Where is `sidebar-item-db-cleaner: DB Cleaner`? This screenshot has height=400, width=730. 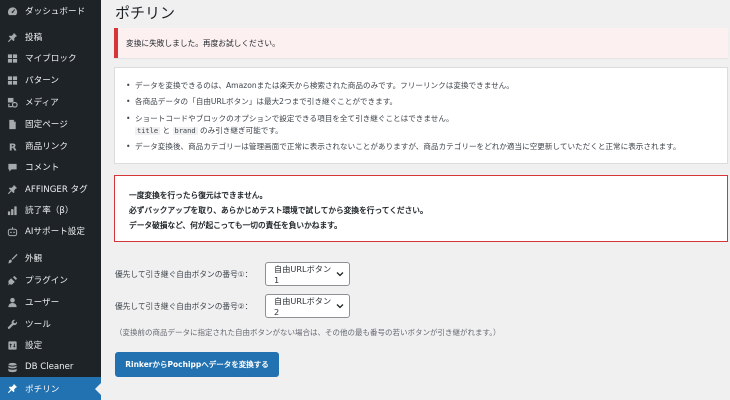
sidebar-item-db-cleaner: DB Cleaner is located at coordinates (50, 367).